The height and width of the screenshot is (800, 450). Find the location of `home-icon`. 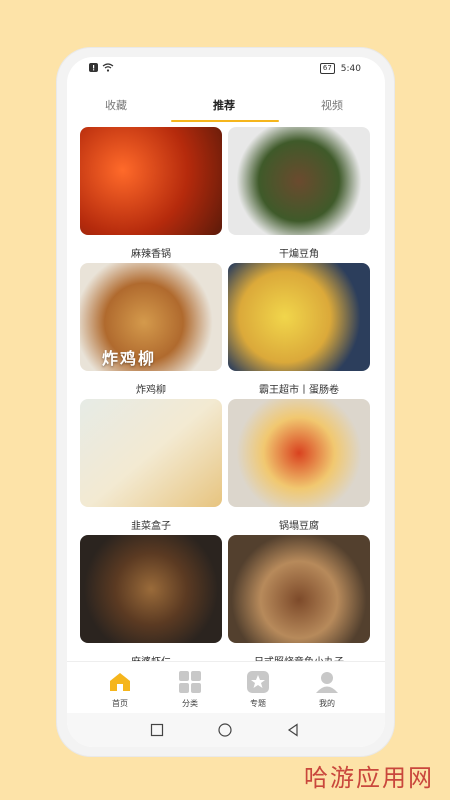

home-icon is located at coordinates (120, 682).